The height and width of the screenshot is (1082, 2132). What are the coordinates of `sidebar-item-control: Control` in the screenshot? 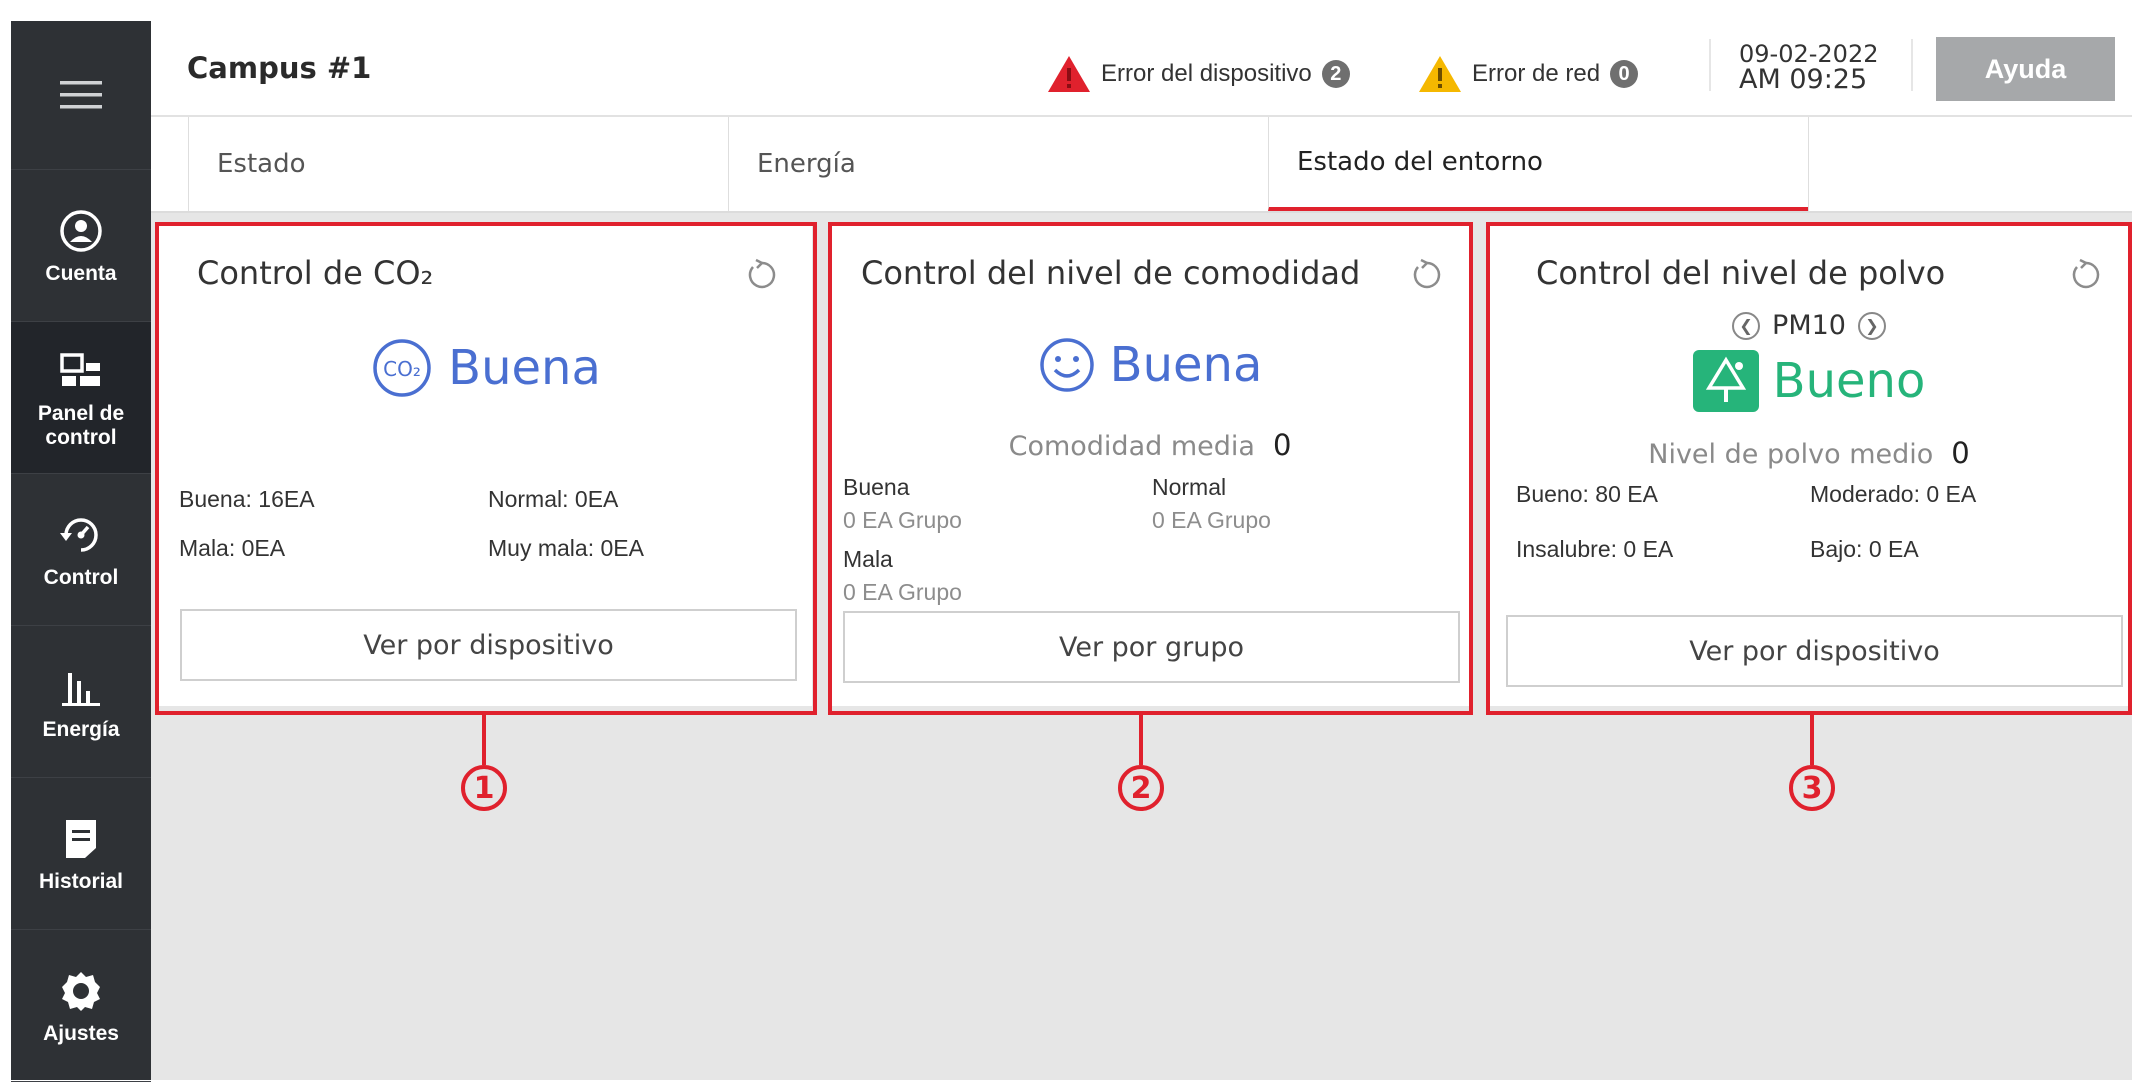 It's located at (81, 550).